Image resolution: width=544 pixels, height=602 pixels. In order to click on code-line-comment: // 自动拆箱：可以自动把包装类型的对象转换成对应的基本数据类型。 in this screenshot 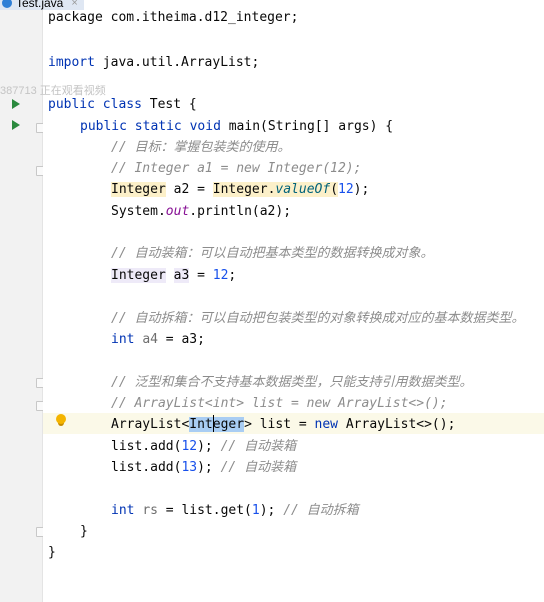, I will do `click(318, 318)`.